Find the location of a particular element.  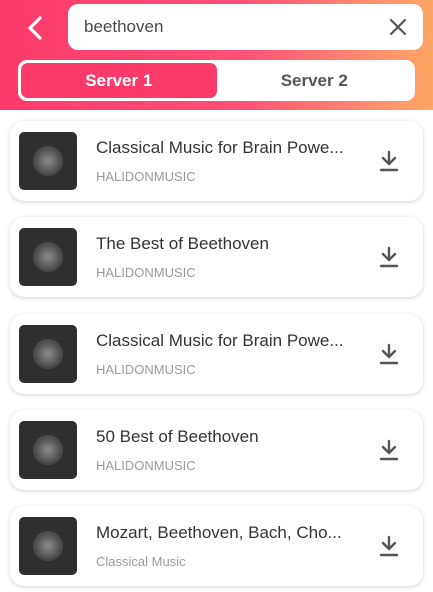

close-icon is located at coordinates (398, 27).